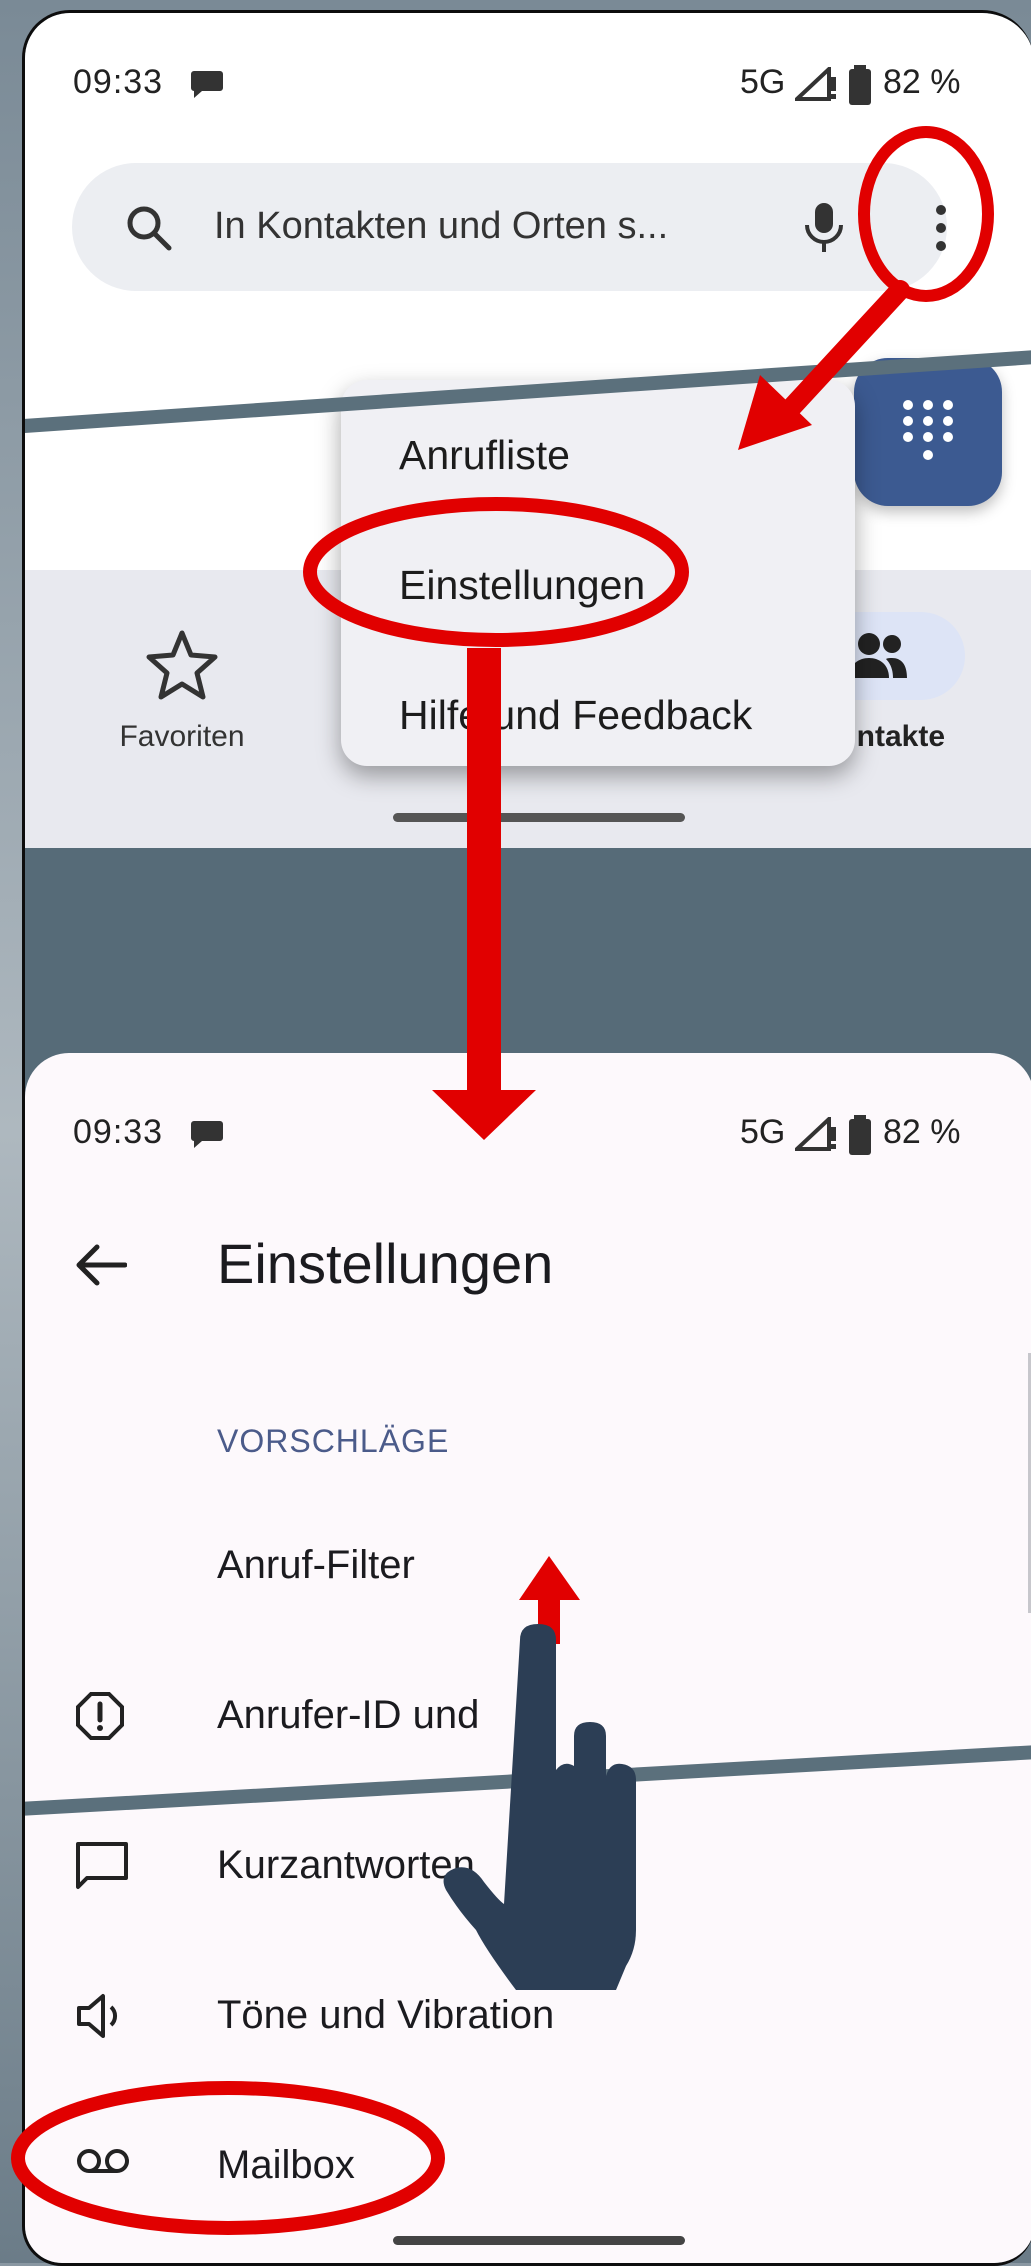 The height and width of the screenshot is (2266, 1031). Describe the element at coordinates (102, 2018) in the screenshot. I see `speaker-icon` at that location.